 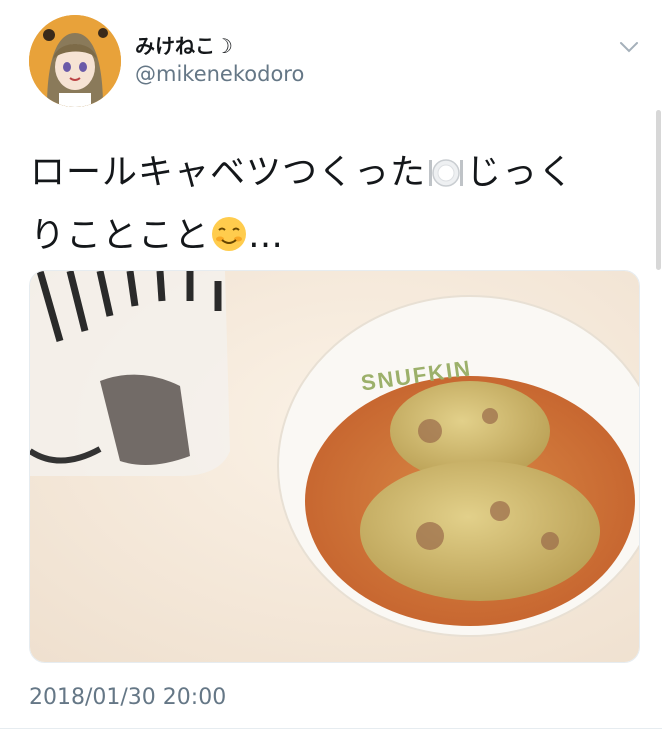 What do you see at coordinates (331, 728) in the screenshot?
I see `divider` at bounding box center [331, 728].